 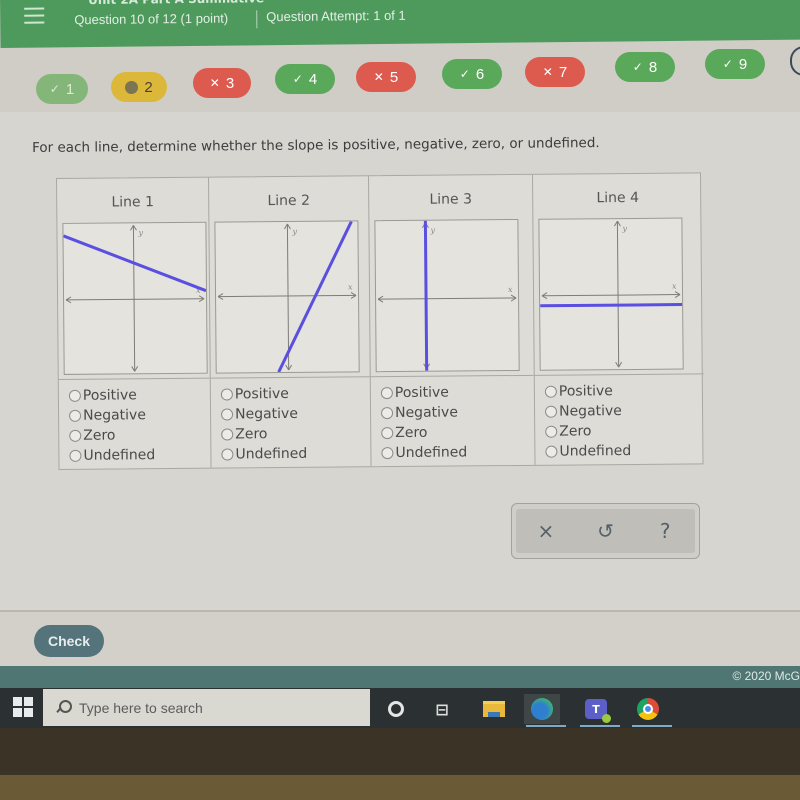 What do you see at coordinates (151, 19) in the screenshot?
I see `question-info: Question 10 of 12 (1 point)` at bounding box center [151, 19].